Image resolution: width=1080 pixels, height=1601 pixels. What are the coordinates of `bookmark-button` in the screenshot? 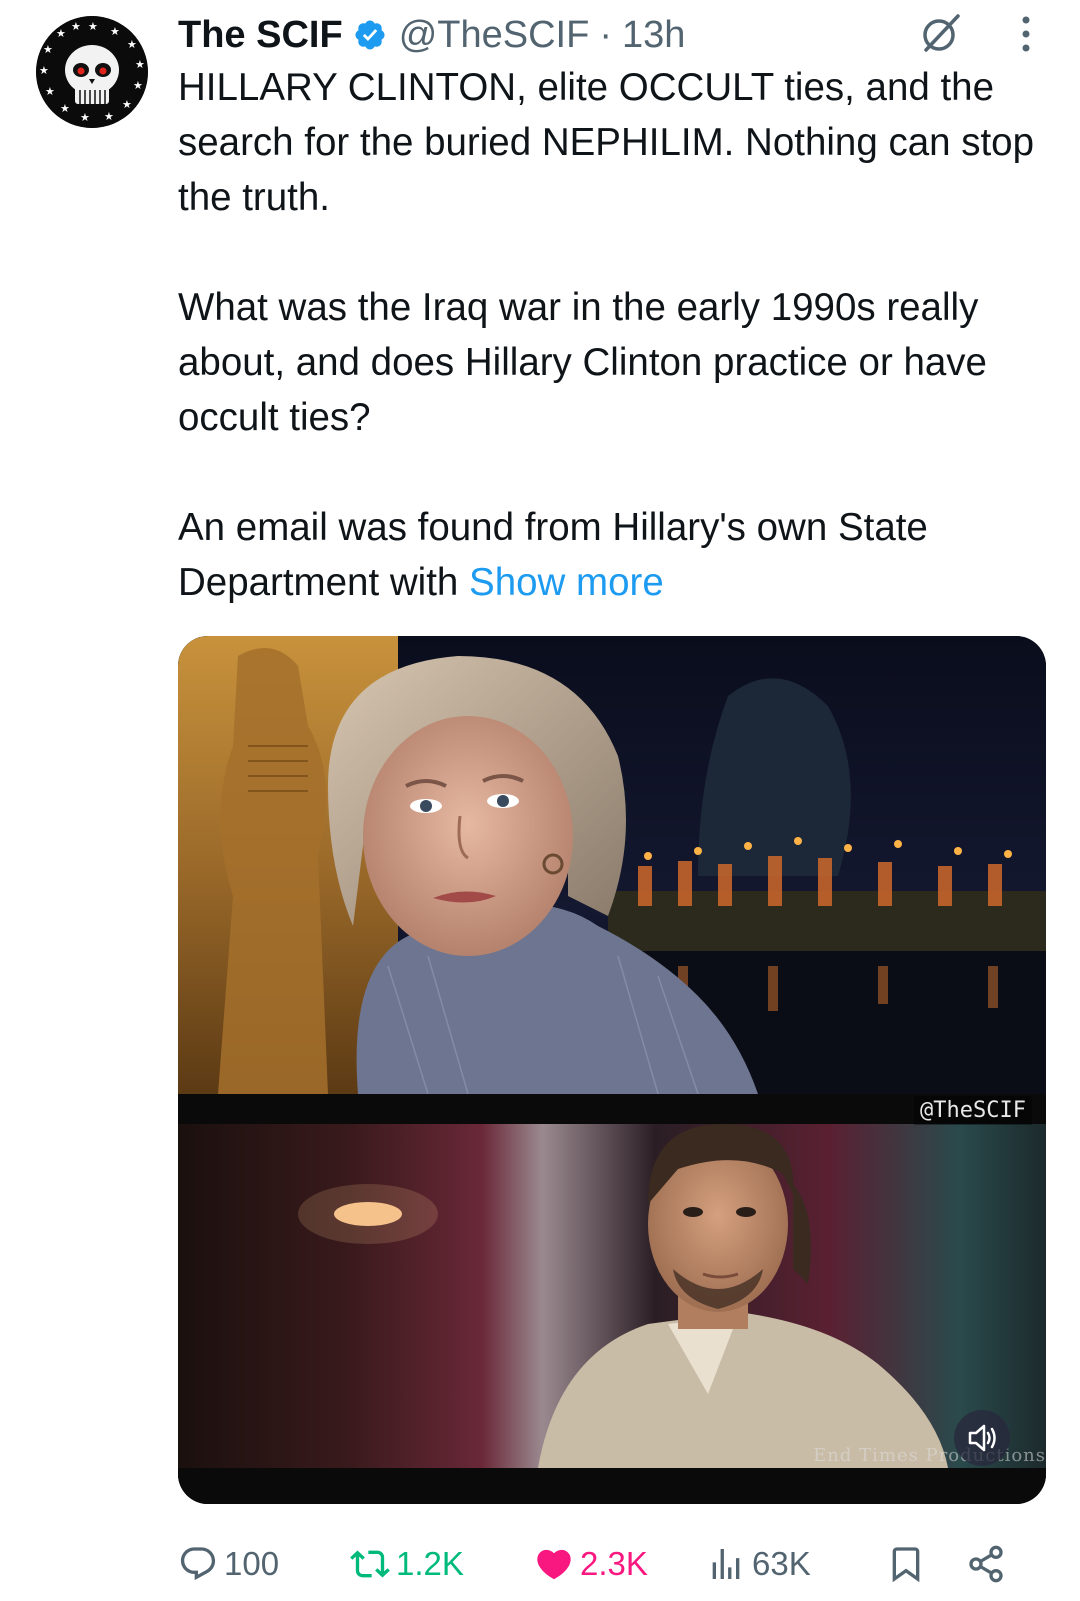 It's located at (906, 1564).